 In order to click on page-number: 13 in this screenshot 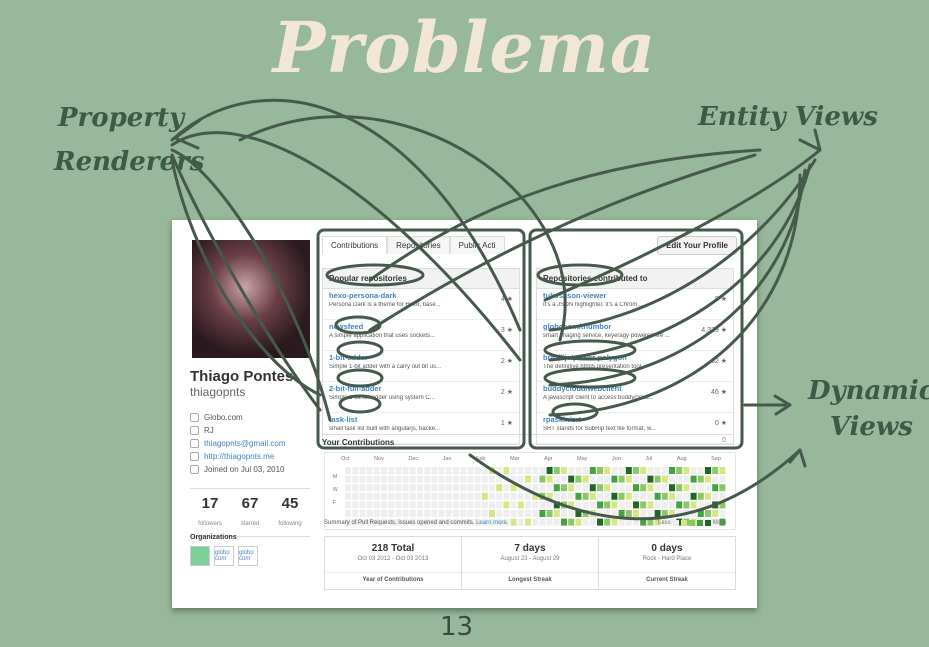, I will do `click(457, 627)`.